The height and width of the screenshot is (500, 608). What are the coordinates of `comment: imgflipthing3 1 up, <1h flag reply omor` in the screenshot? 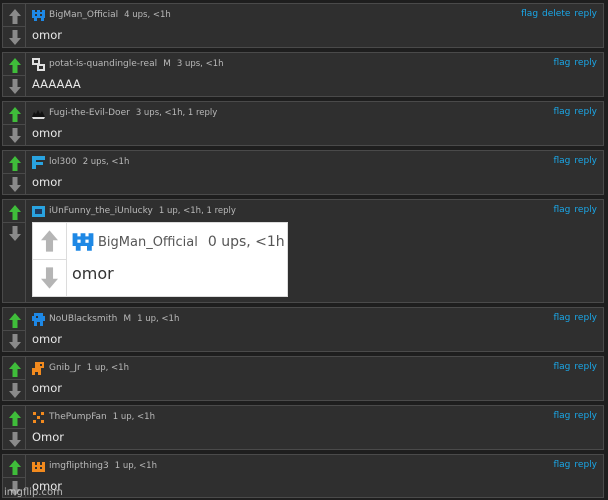 It's located at (303, 476).